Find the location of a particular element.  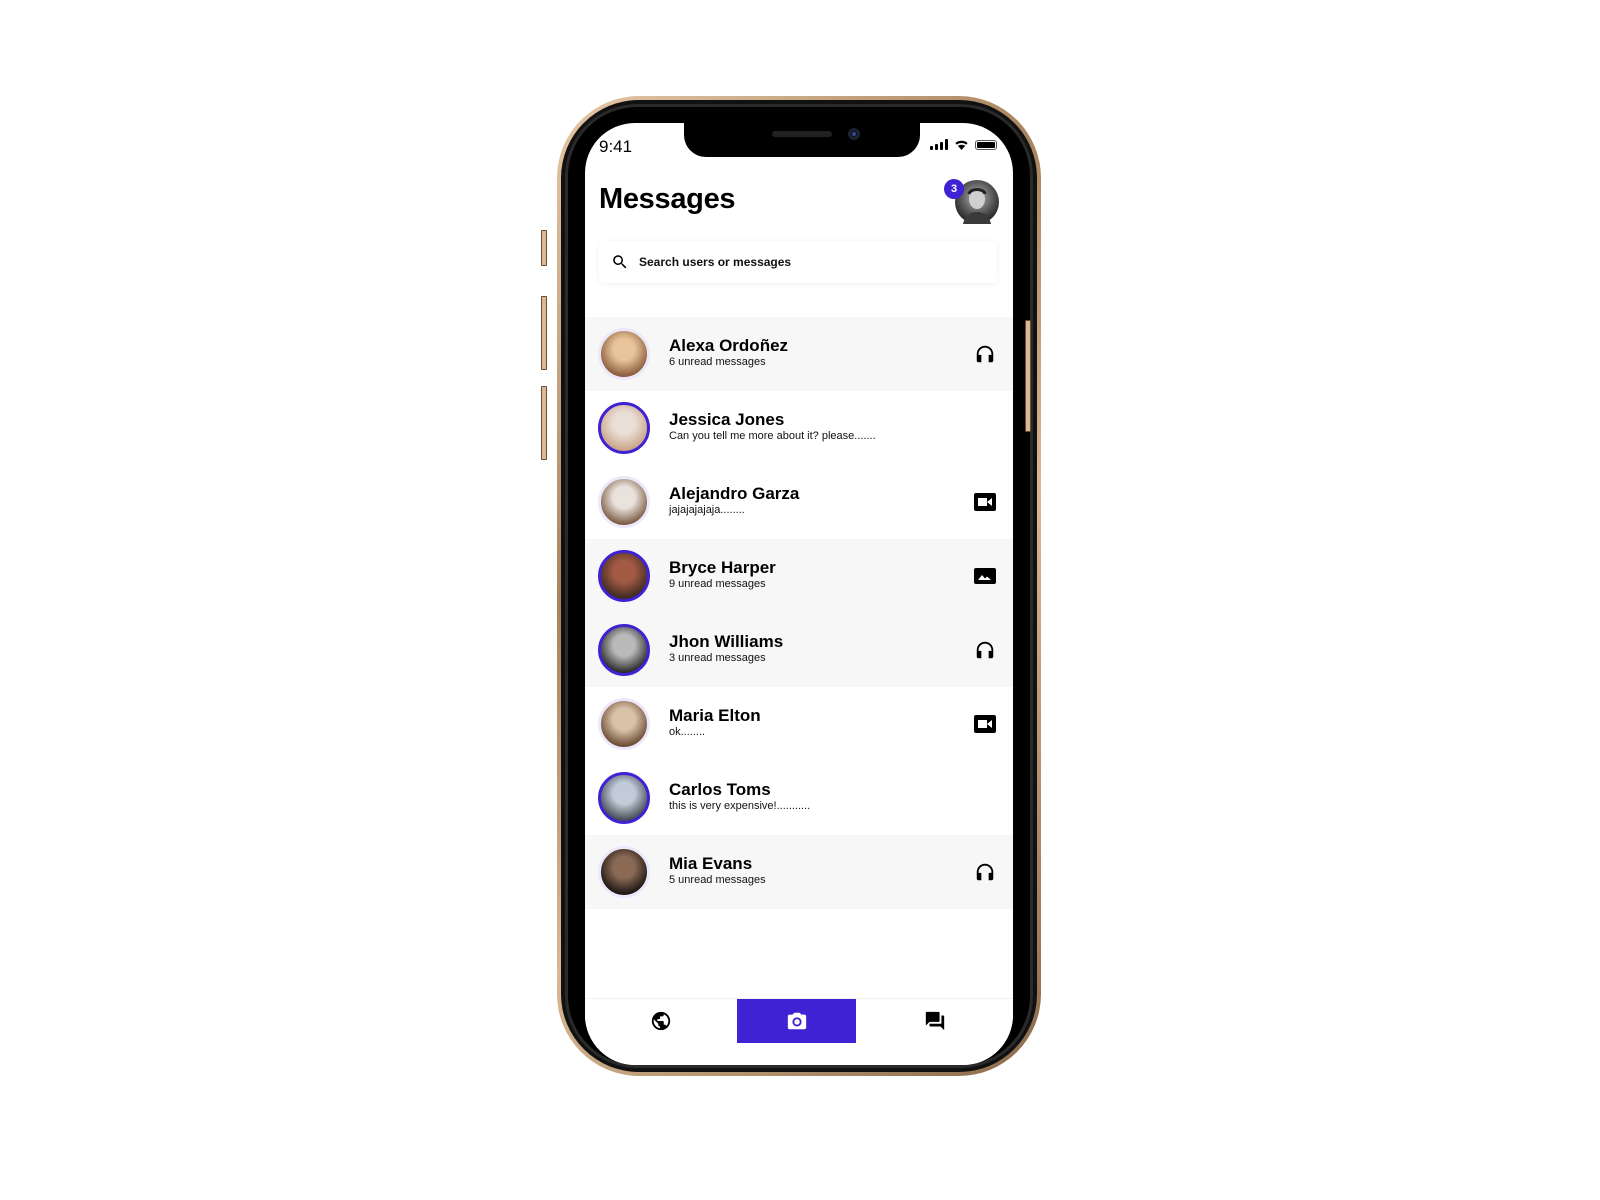

status-icons is located at coordinates (963, 144).